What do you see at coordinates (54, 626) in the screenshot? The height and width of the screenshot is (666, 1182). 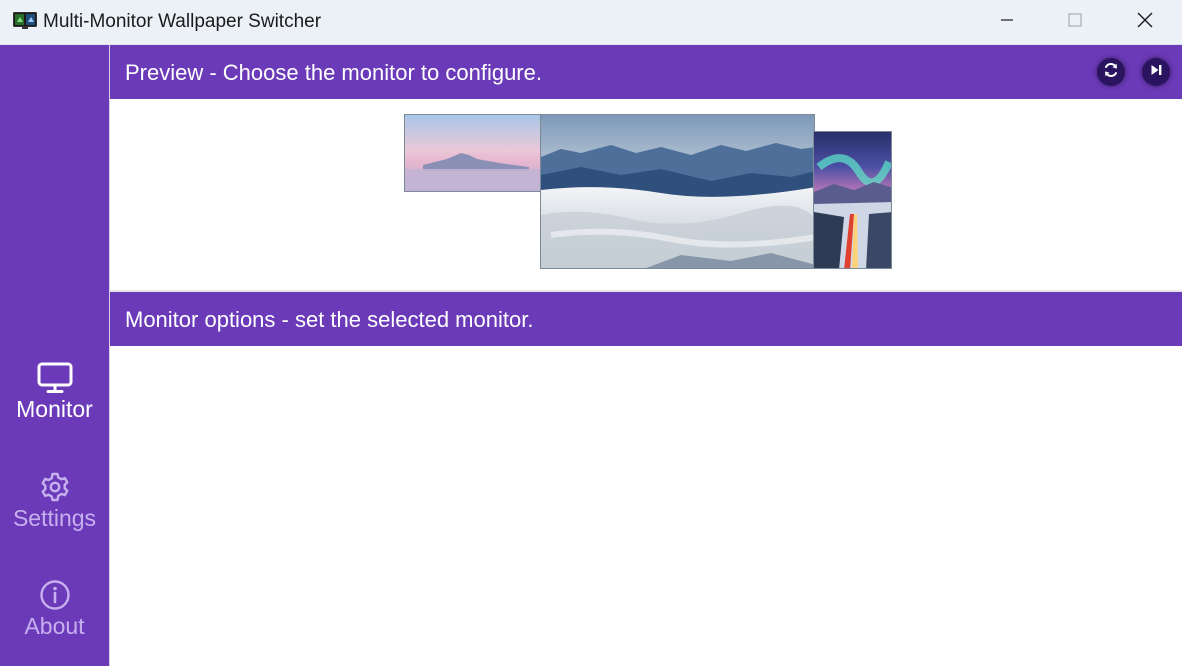 I see `sidebar-item-label: About` at bounding box center [54, 626].